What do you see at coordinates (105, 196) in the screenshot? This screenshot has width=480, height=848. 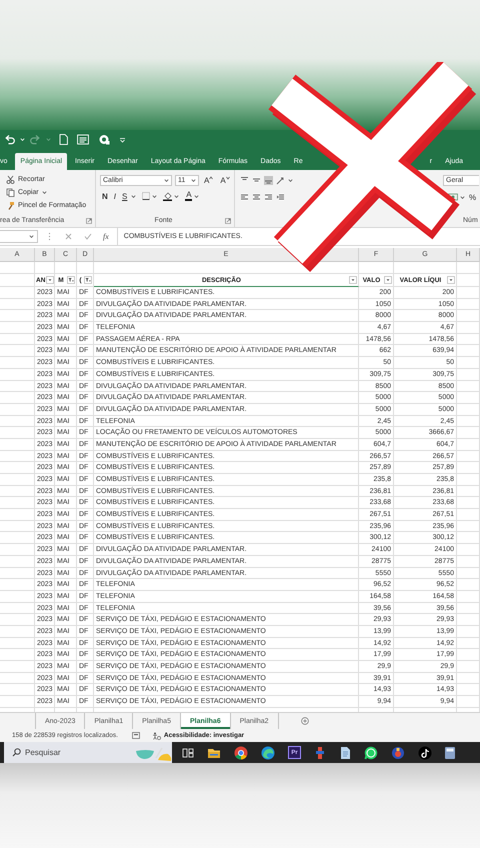 I see `style-button: N` at bounding box center [105, 196].